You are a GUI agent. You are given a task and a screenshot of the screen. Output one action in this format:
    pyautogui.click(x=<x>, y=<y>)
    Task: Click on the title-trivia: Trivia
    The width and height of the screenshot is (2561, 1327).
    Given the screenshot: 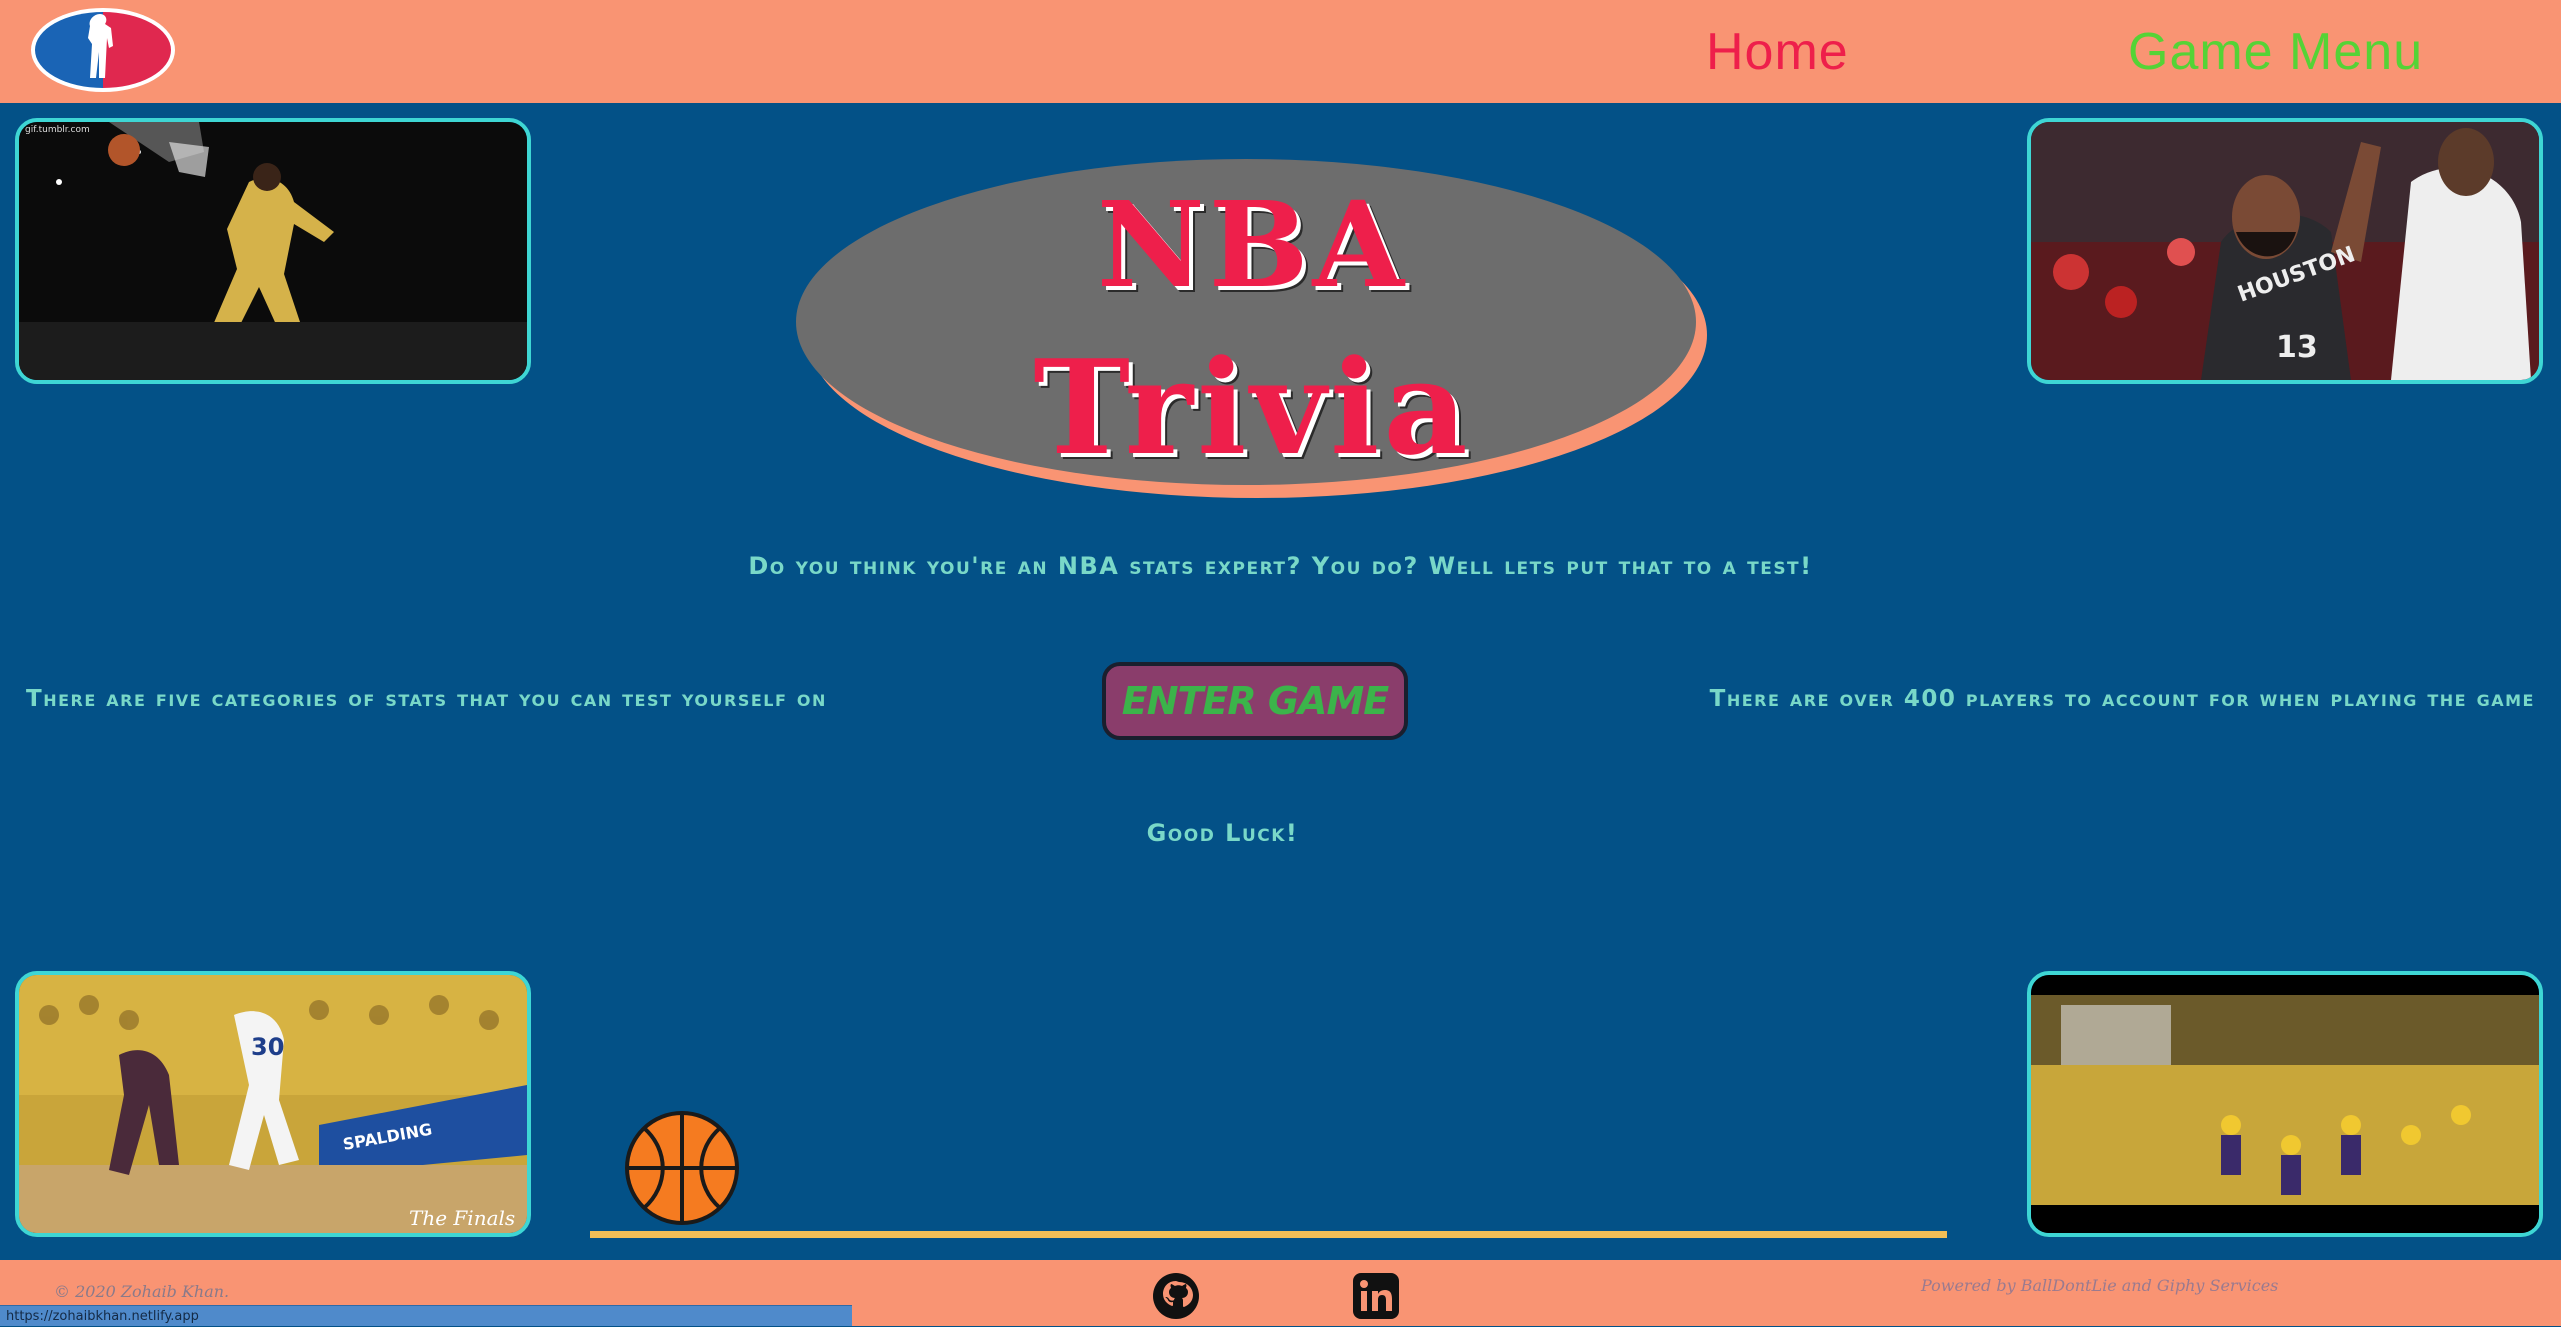 What is the action you would take?
    pyautogui.click(x=1252, y=407)
    